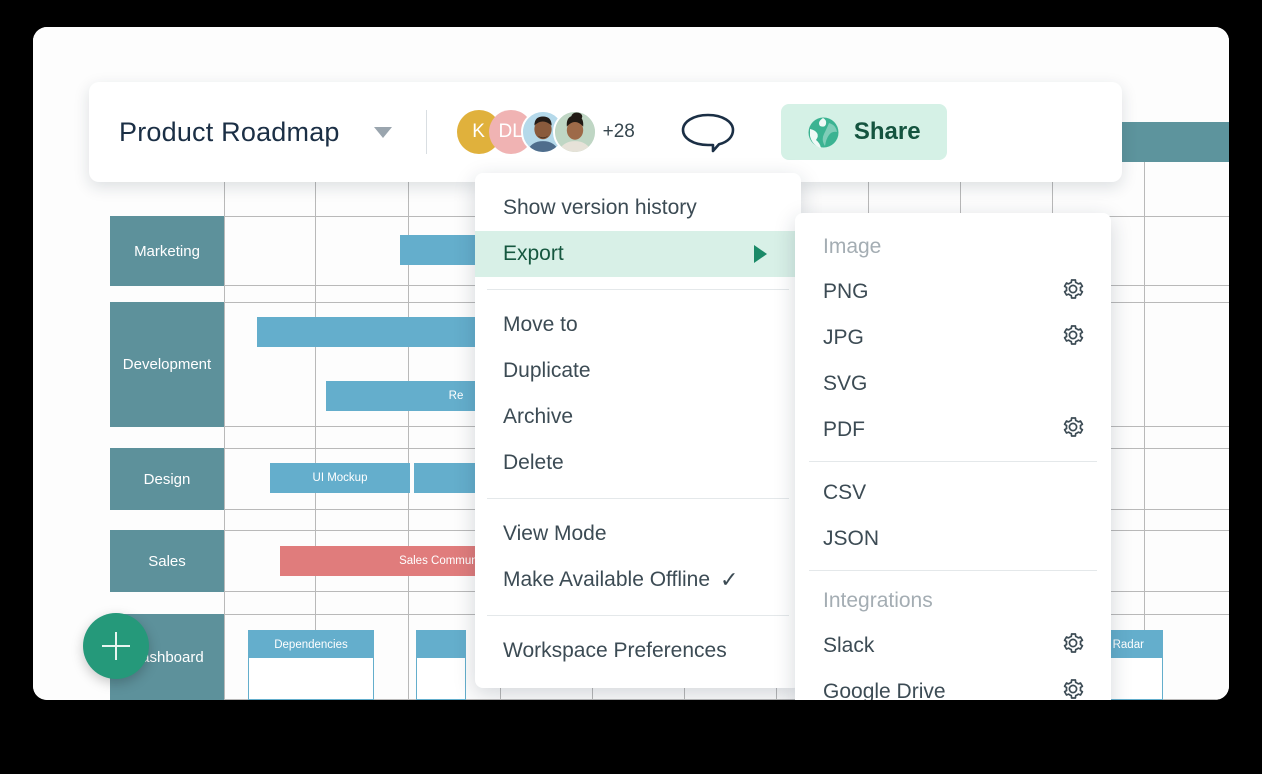 The width and height of the screenshot is (1262, 774). I want to click on submenu-item-label: Slack, so click(849, 645).